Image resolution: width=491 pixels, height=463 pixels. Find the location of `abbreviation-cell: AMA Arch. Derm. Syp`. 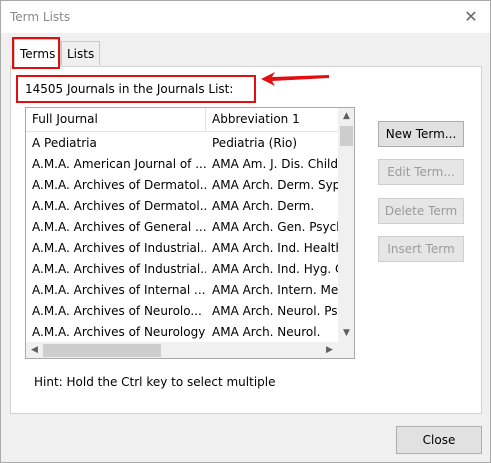

abbreviation-cell: AMA Arch. Derm. Syp is located at coordinates (275, 185).